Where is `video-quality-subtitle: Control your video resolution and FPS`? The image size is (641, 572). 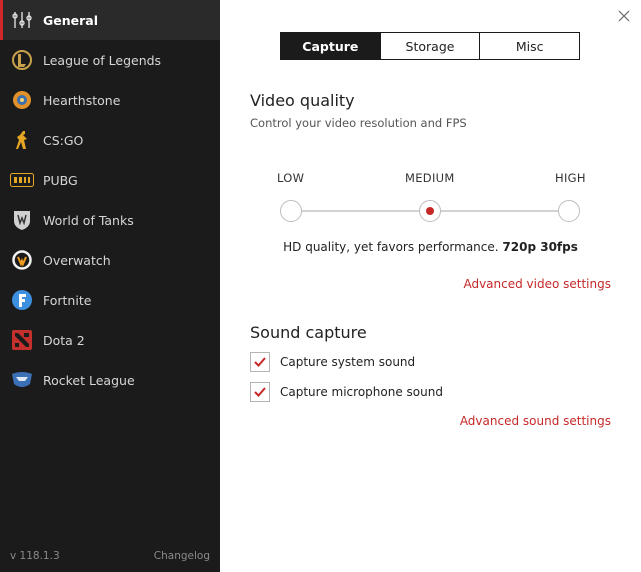 video-quality-subtitle: Control your video resolution and FPS is located at coordinates (358, 123).